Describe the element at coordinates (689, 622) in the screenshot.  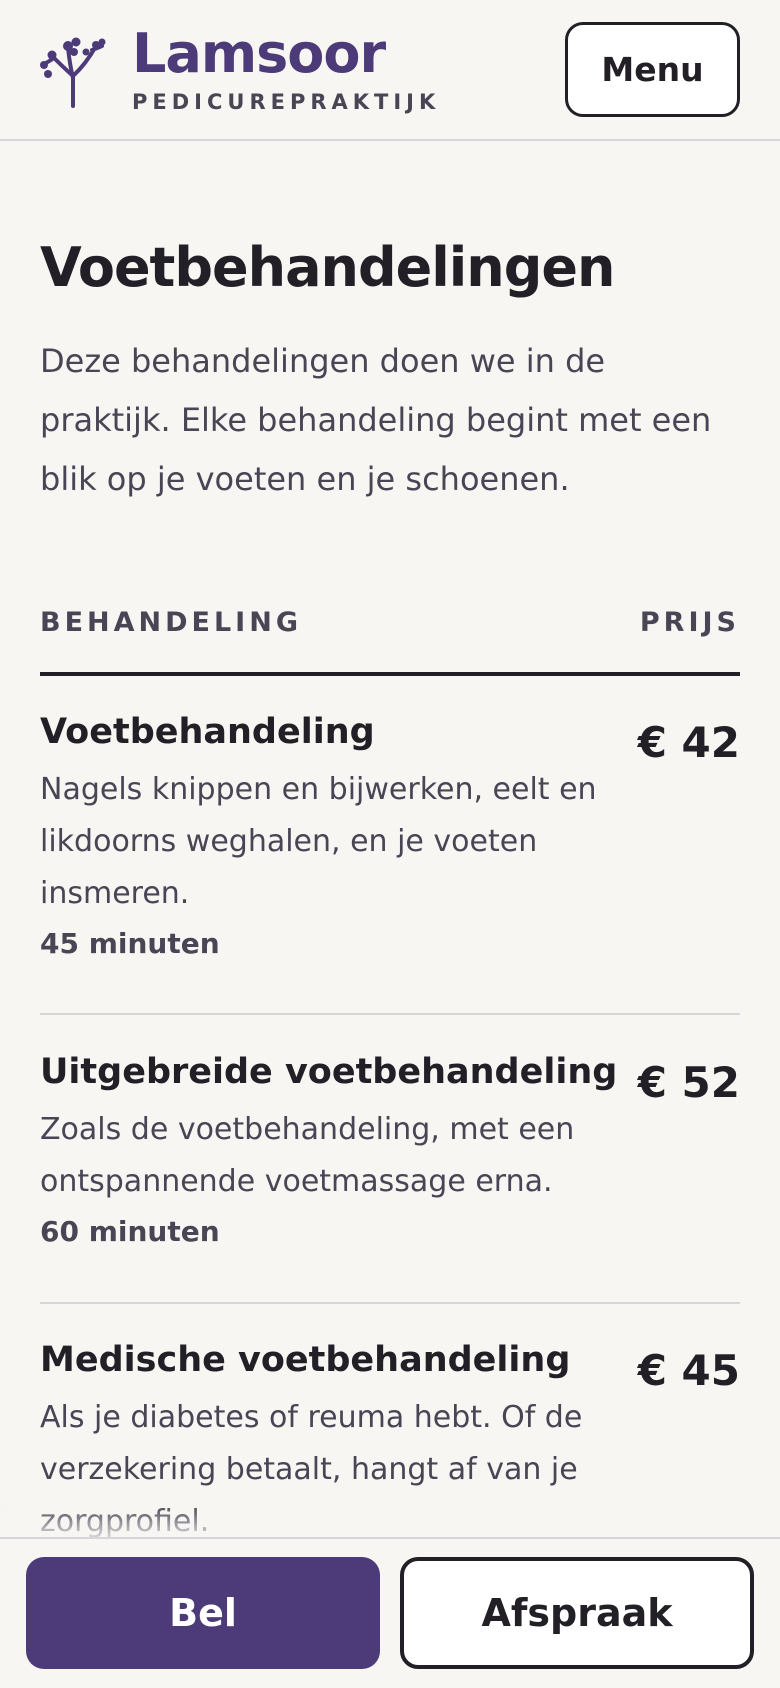
I see `column-header-price: PRIJS` at that location.